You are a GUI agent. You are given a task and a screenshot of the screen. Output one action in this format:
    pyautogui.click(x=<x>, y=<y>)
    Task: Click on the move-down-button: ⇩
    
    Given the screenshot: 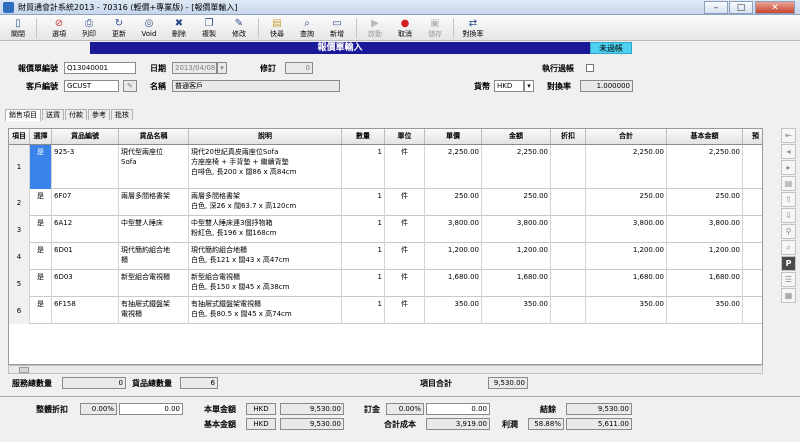 What is the action you would take?
    pyautogui.click(x=788, y=215)
    